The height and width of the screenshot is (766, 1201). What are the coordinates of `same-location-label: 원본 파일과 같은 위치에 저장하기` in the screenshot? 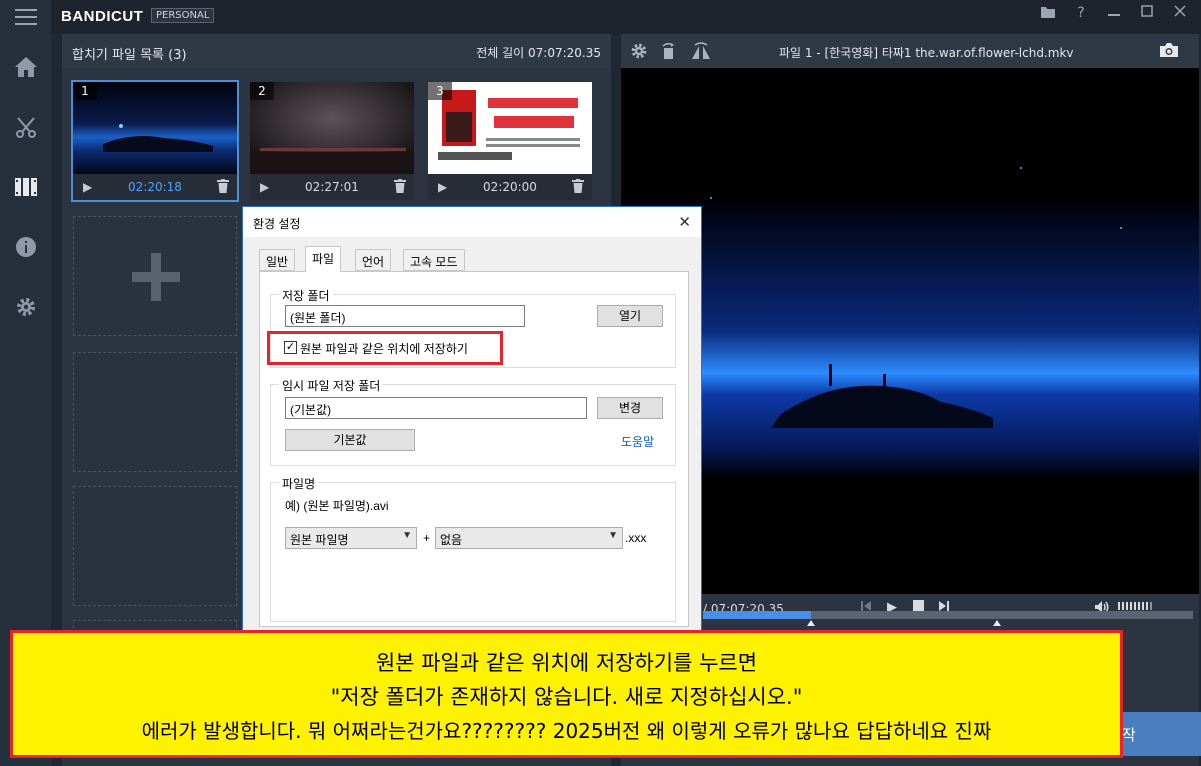 It's located at (384, 348).